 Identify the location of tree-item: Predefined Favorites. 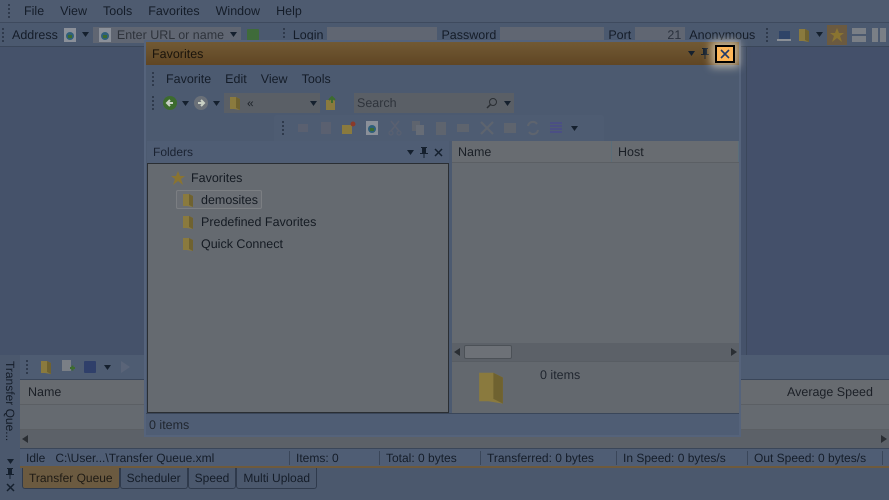
(248, 221).